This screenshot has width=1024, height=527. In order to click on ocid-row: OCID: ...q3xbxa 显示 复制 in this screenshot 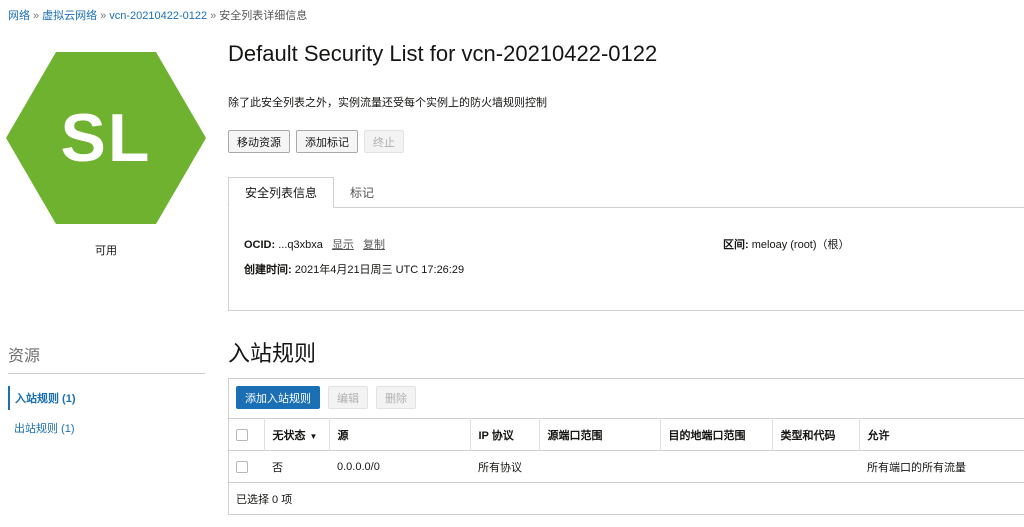, I will do `click(314, 244)`.